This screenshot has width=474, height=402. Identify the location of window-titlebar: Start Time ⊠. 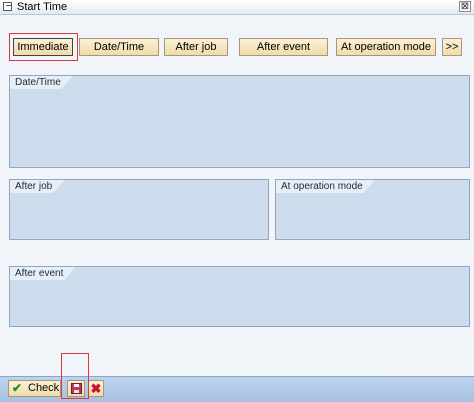
(237, 7).